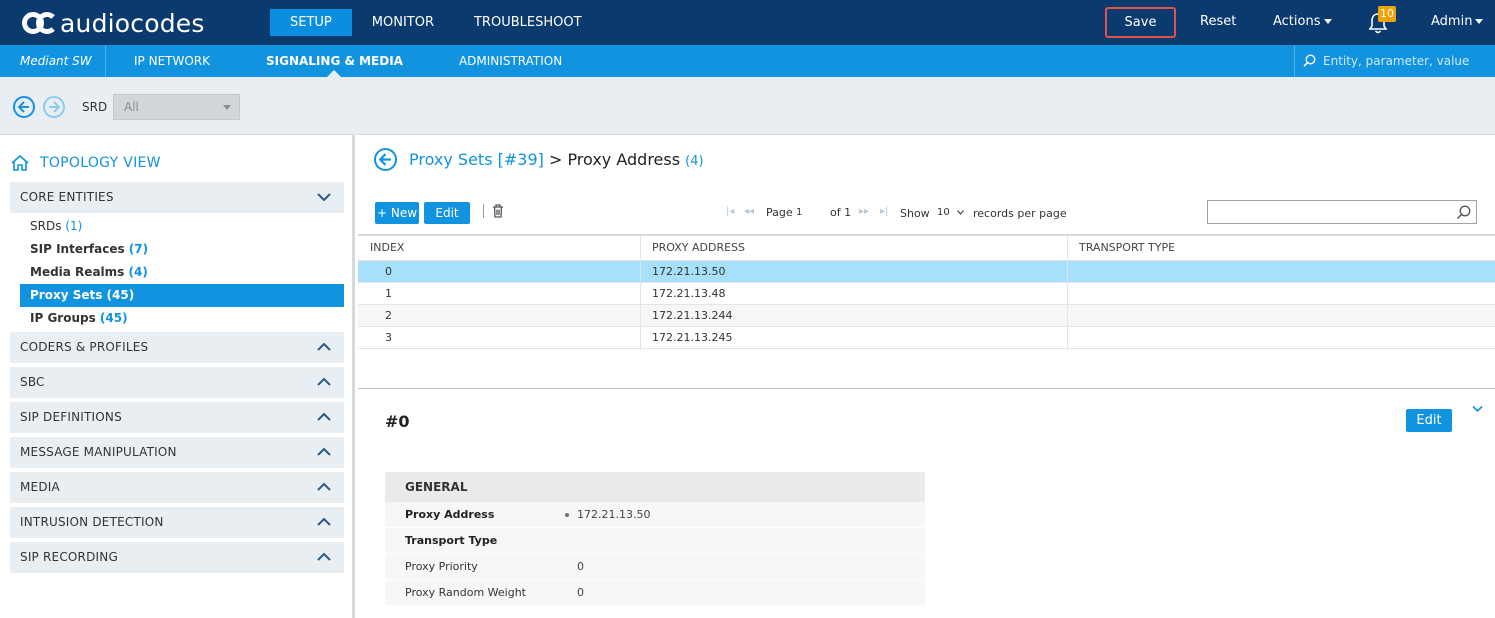 This screenshot has width=1495, height=618. Describe the element at coordinates (884, 211) in the screenshot. I see `last-page-icon: ▸|` at that location.